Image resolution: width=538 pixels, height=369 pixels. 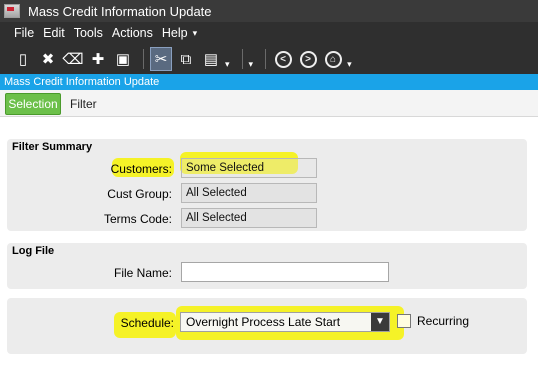 I want to click on app-icon, so click(x=12, y=11).